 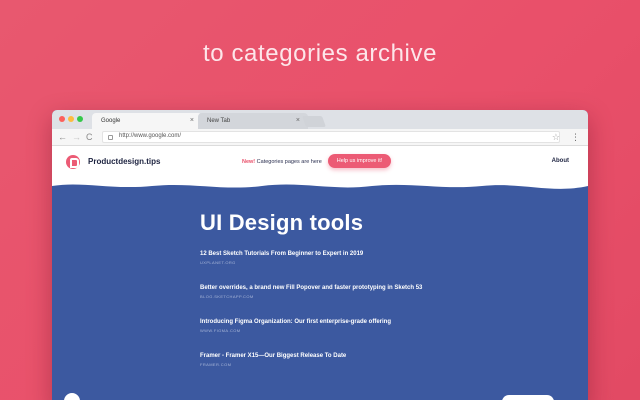 I want to click on announcement-text: Categories pages are here, so click(x=288, y=162).